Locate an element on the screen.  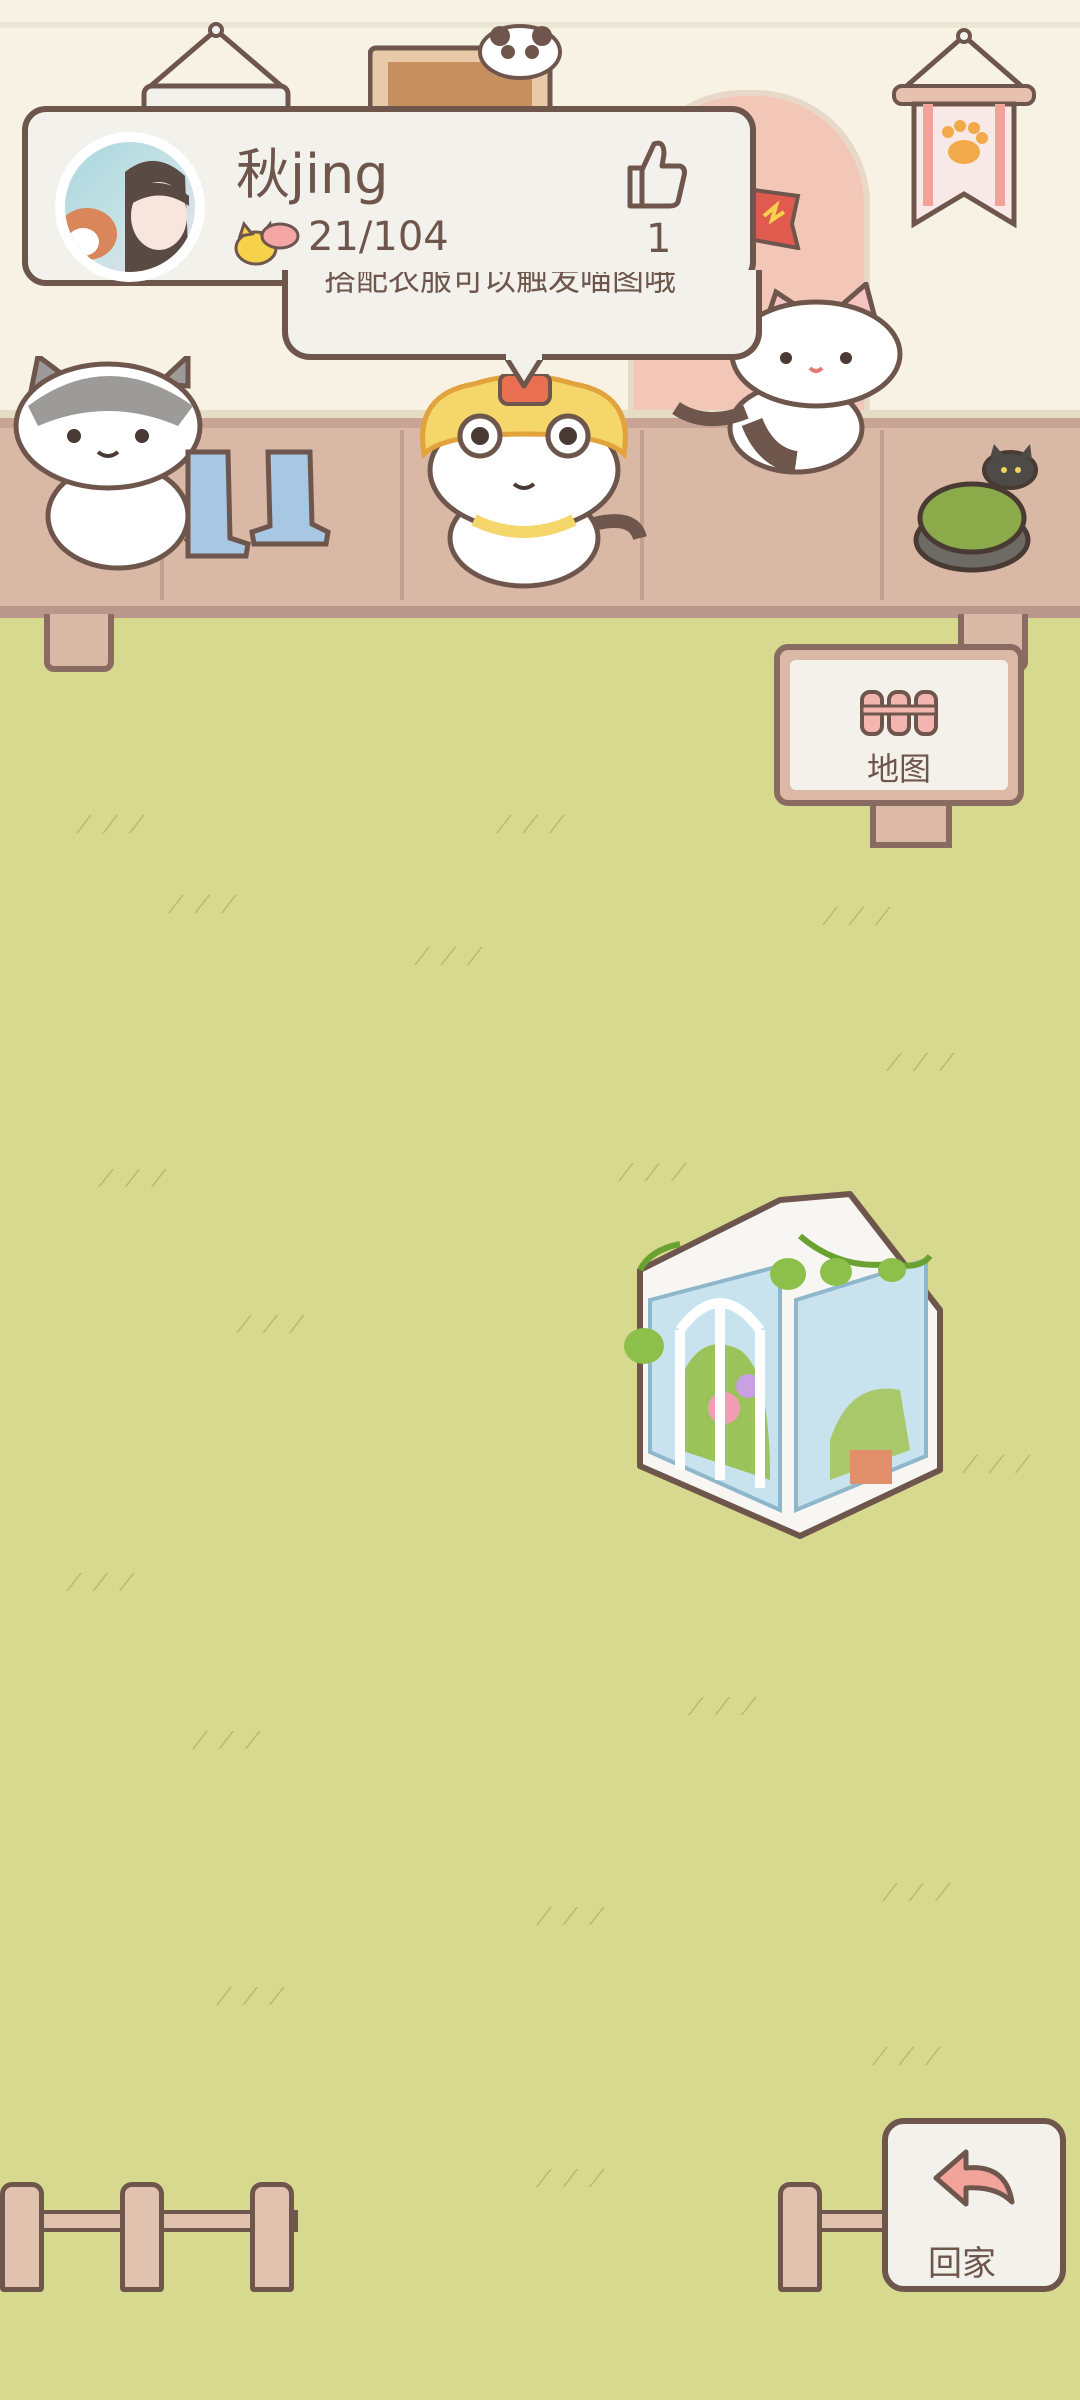
cat-bed is located at coordinates (982, 510).